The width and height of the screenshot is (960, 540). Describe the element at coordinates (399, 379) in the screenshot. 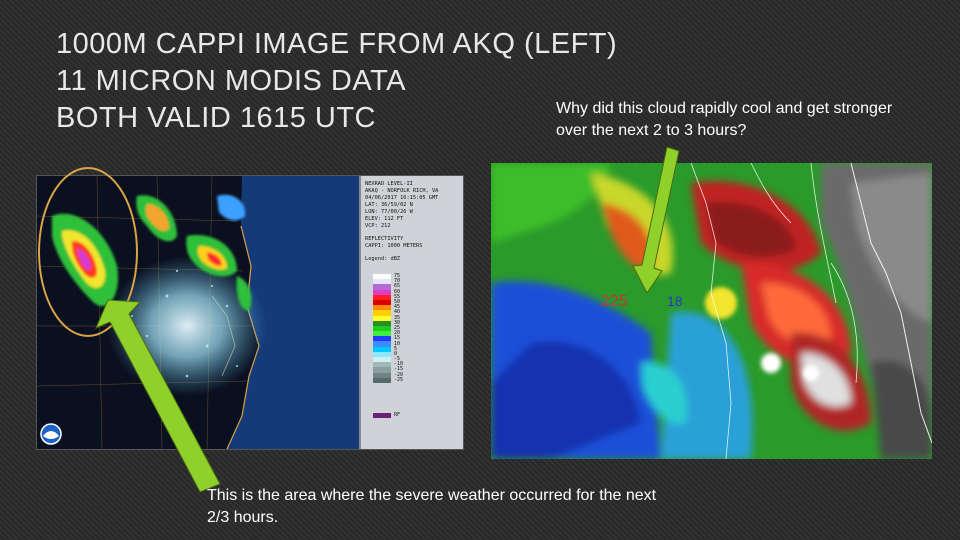

I see `dbz-label: -25` at that location.